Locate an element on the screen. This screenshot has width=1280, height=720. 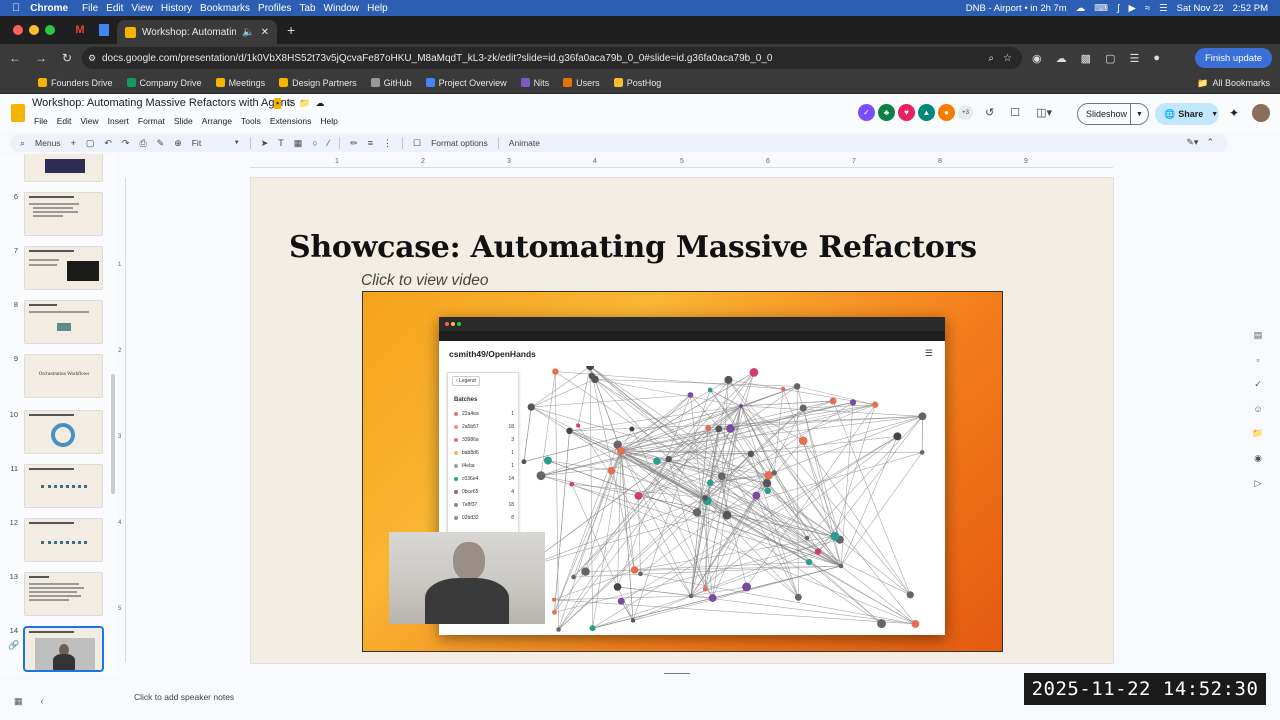
more-collaborators-badge: +3 is located at coordinates (965, 112).